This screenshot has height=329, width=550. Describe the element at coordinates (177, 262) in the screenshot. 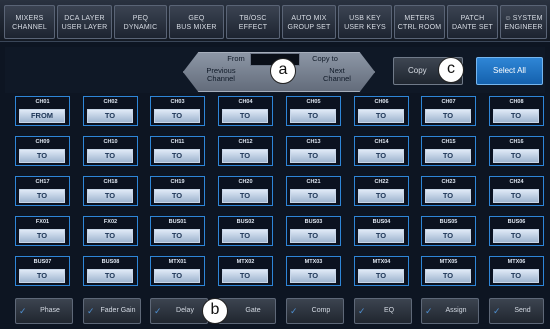

I see `channel-name: MTX01` at that location.